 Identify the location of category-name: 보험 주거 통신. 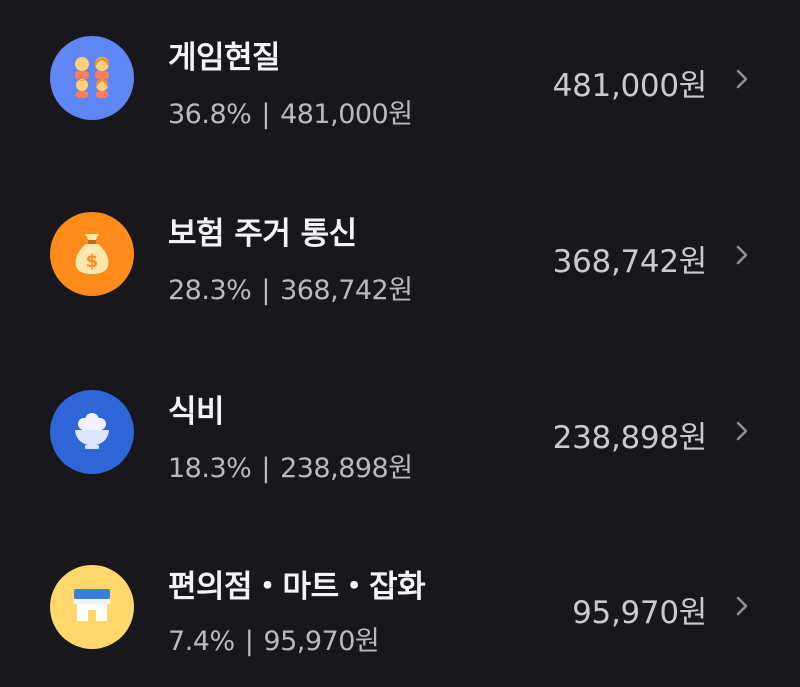
(262, 234).